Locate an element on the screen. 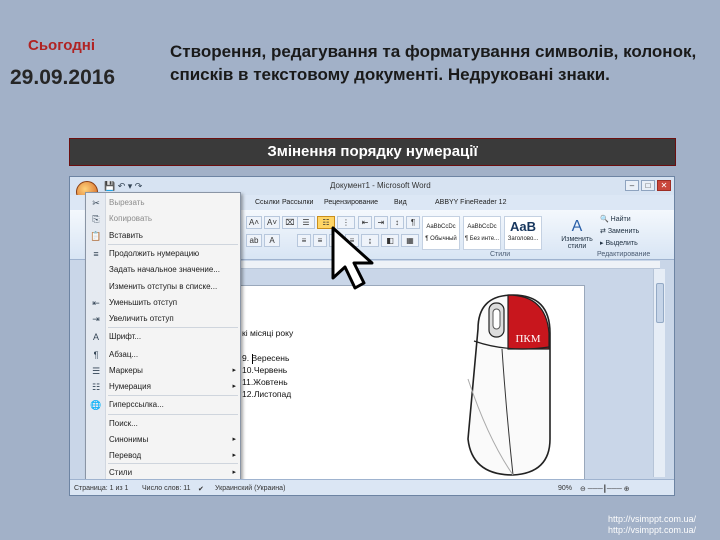 Image resolution: width=720 pixels, height=540 pixels. menu-item-label: Продолжить нумерацию is located at coordinates (154, 253).